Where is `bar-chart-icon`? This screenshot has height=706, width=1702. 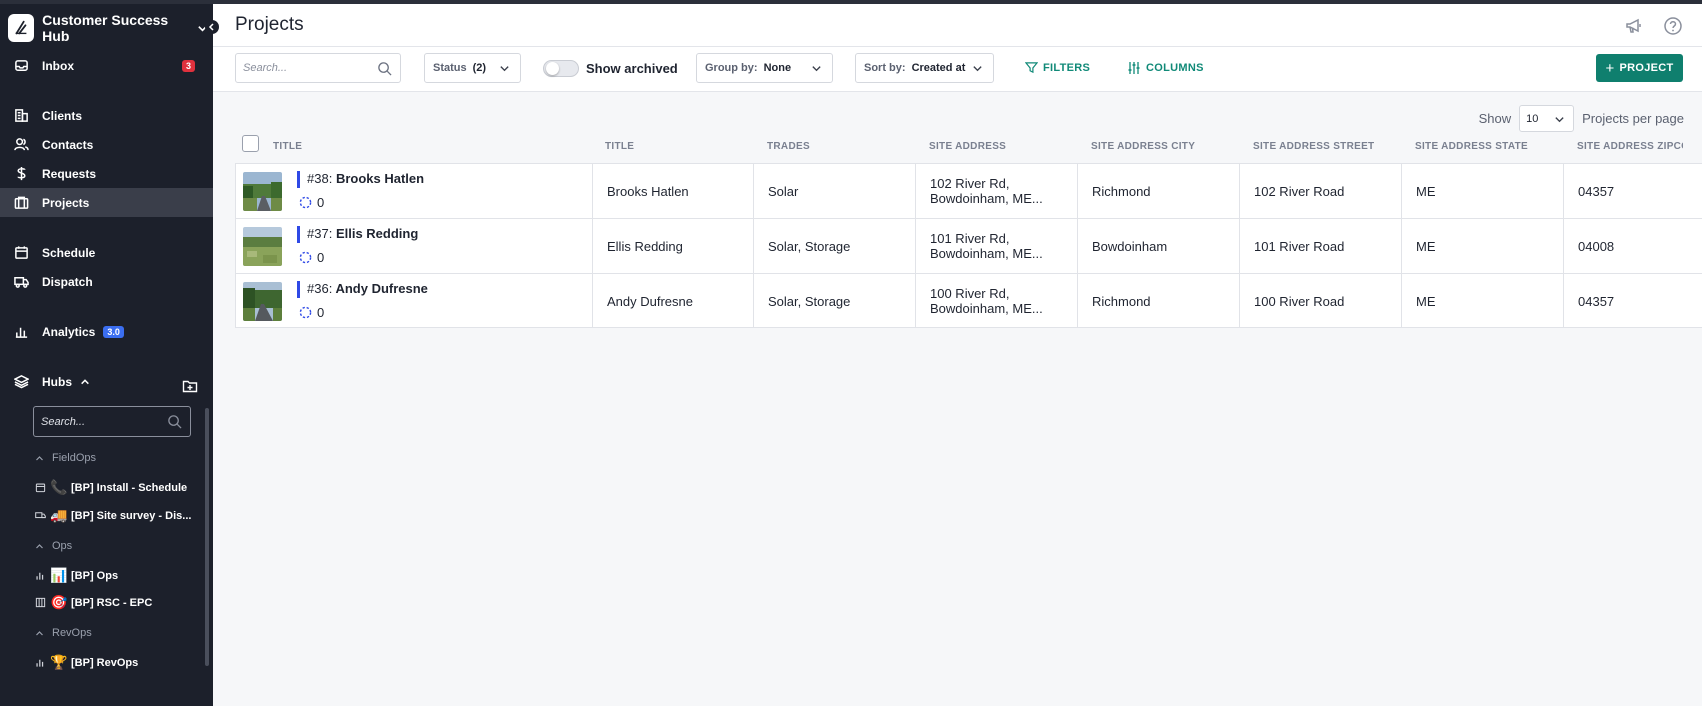
bar-chart-icon is located at coordinates (40, 575).